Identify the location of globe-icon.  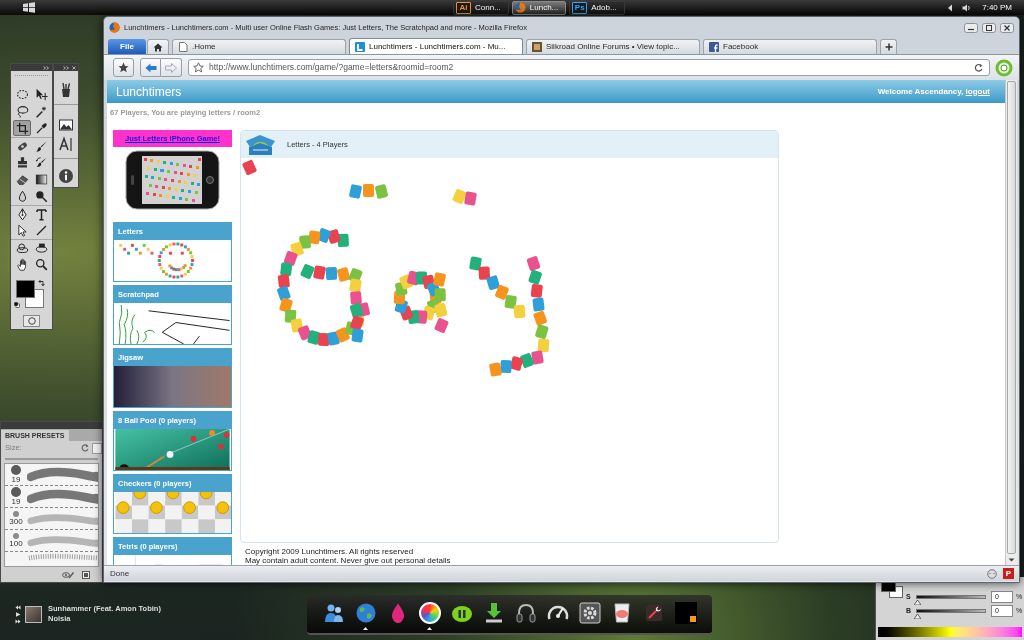
(365, 613).